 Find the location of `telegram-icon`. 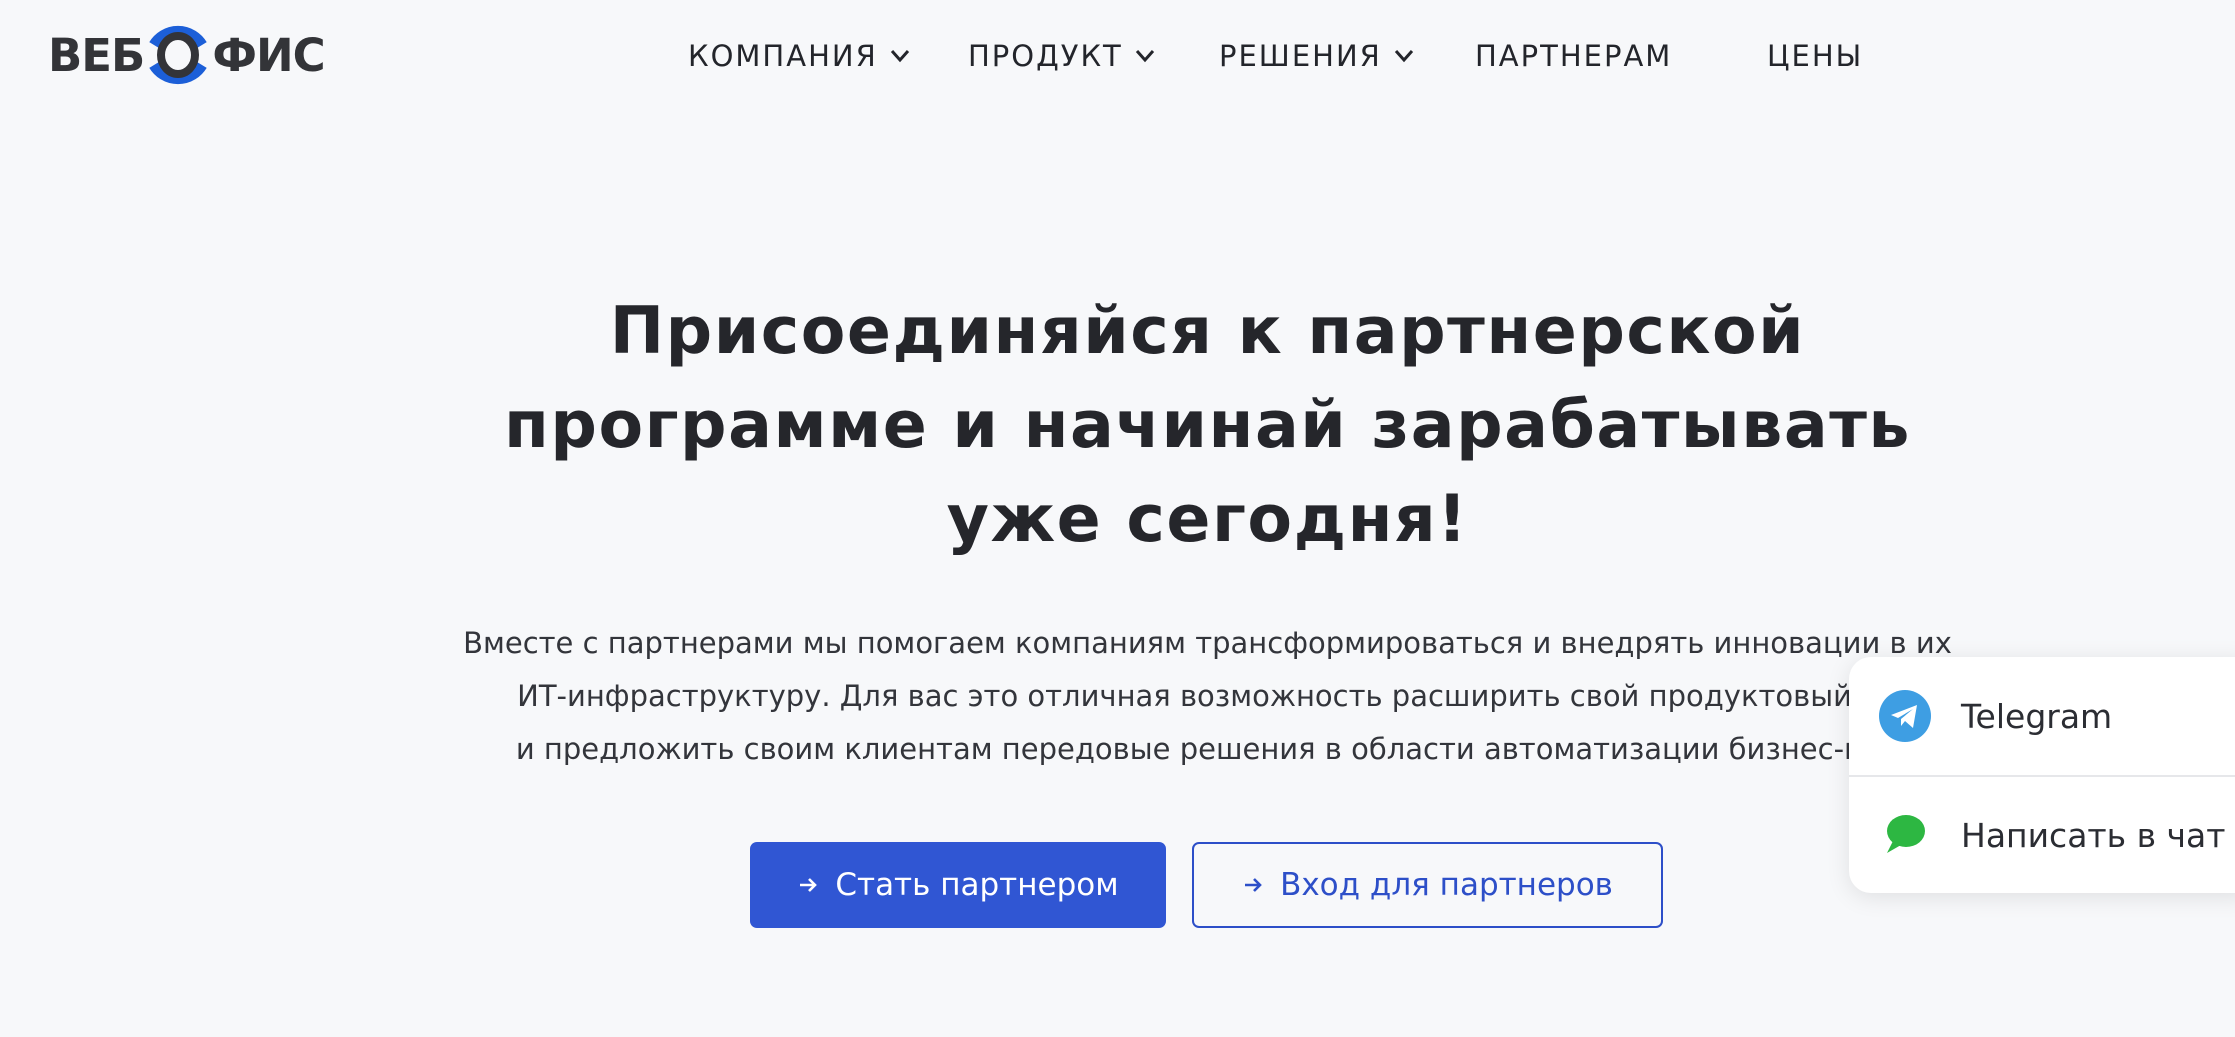

telegram-icon is located at coordinates (1905, 716).